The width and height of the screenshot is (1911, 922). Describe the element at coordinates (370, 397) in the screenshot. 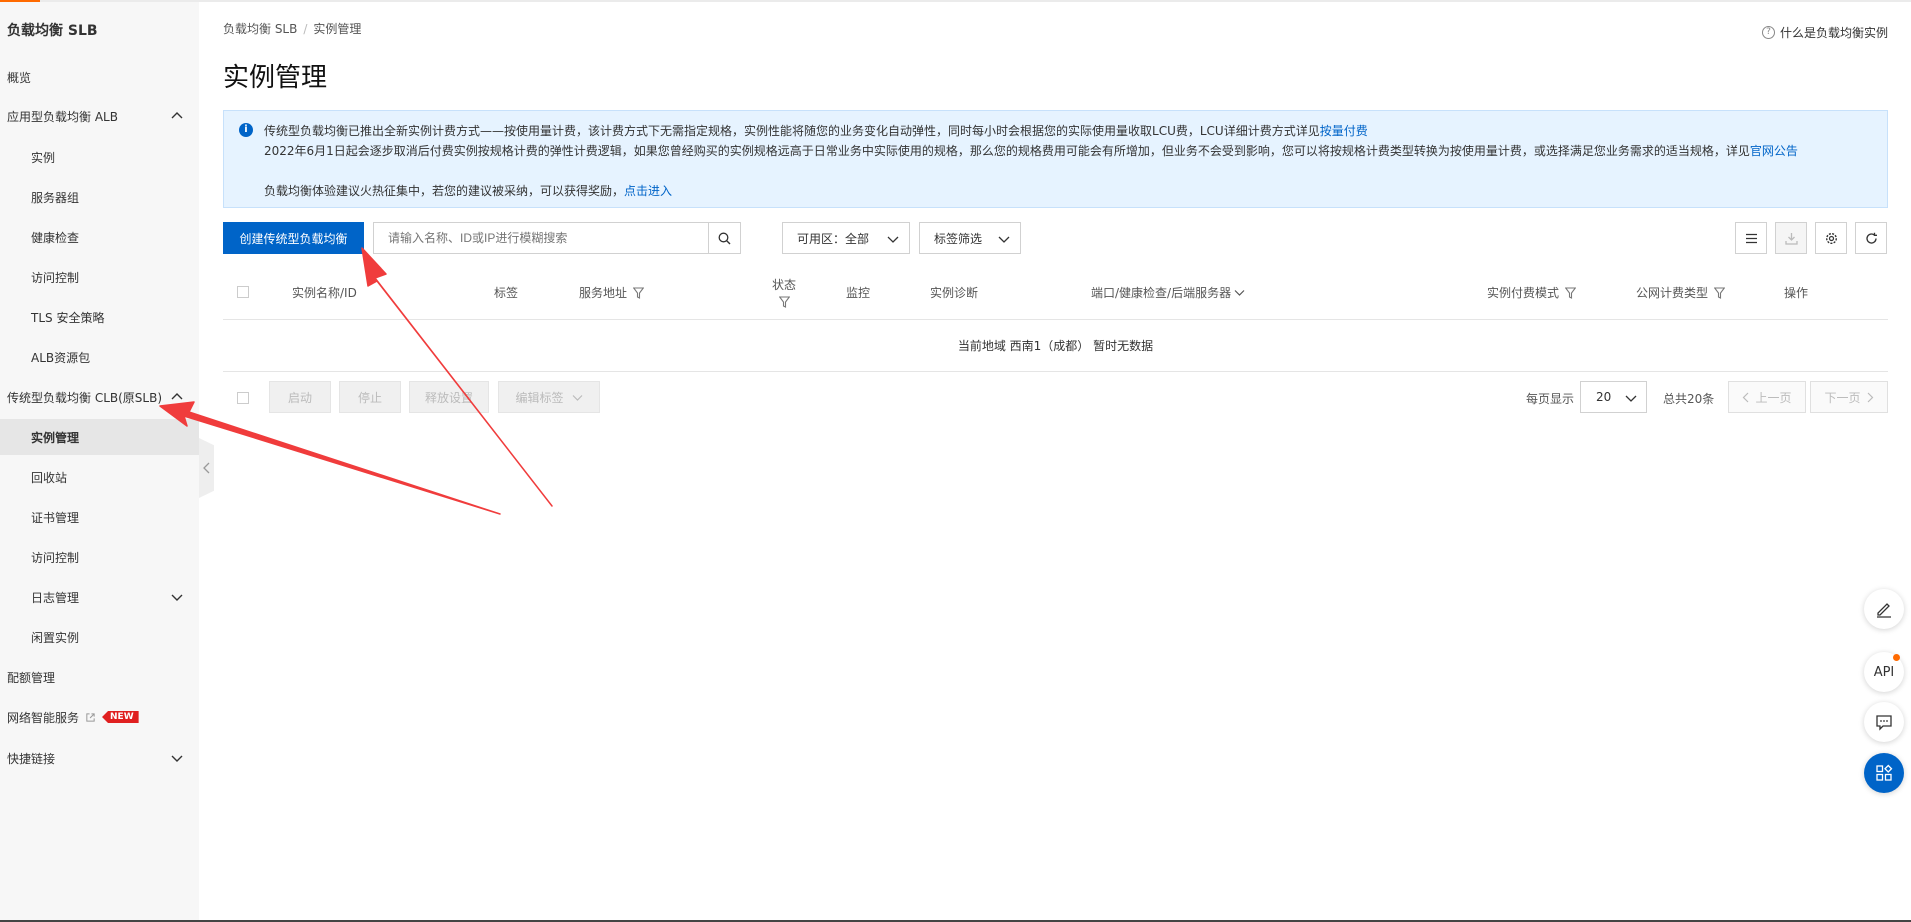

I see `stop-button: 停止` at that location.